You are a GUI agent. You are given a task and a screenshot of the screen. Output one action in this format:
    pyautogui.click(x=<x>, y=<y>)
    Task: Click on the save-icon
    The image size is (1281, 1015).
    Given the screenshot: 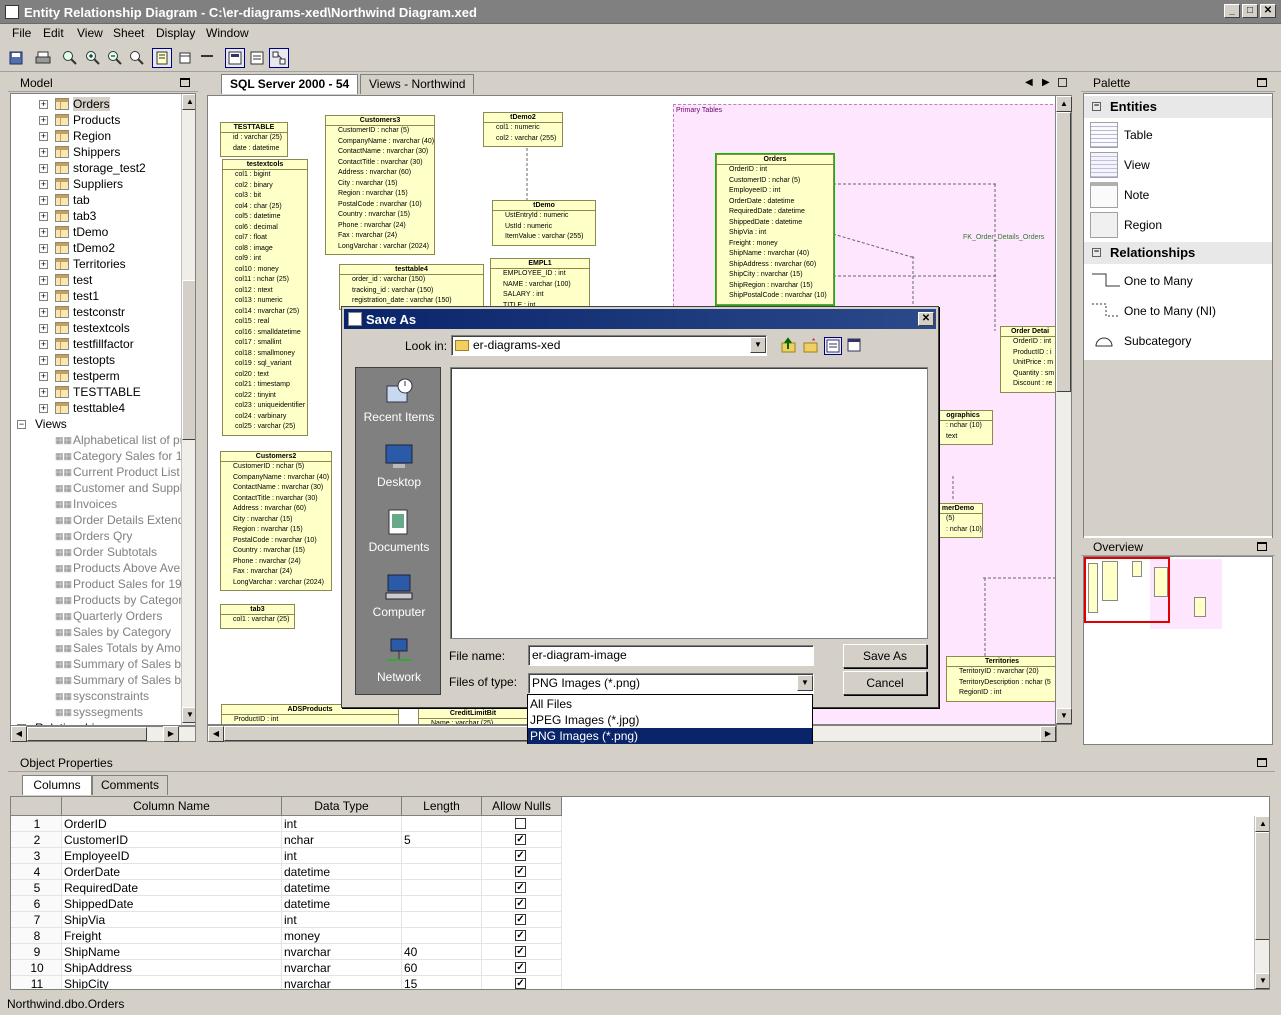 What is the action you would take?
    pyautogui.click(x=16, y=58)
    